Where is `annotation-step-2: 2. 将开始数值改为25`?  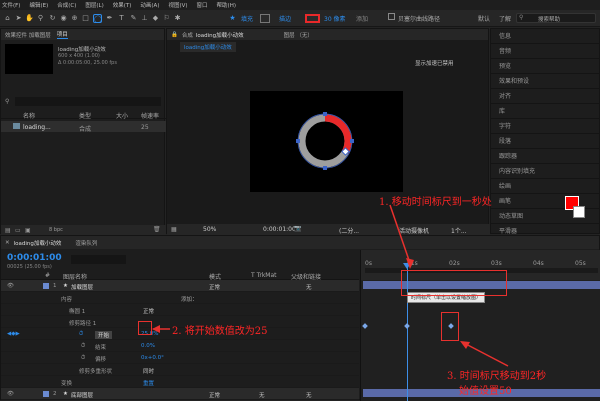 annotation-step-2: 2. 将开始数值改为25 is located at coordinates (220, 331).